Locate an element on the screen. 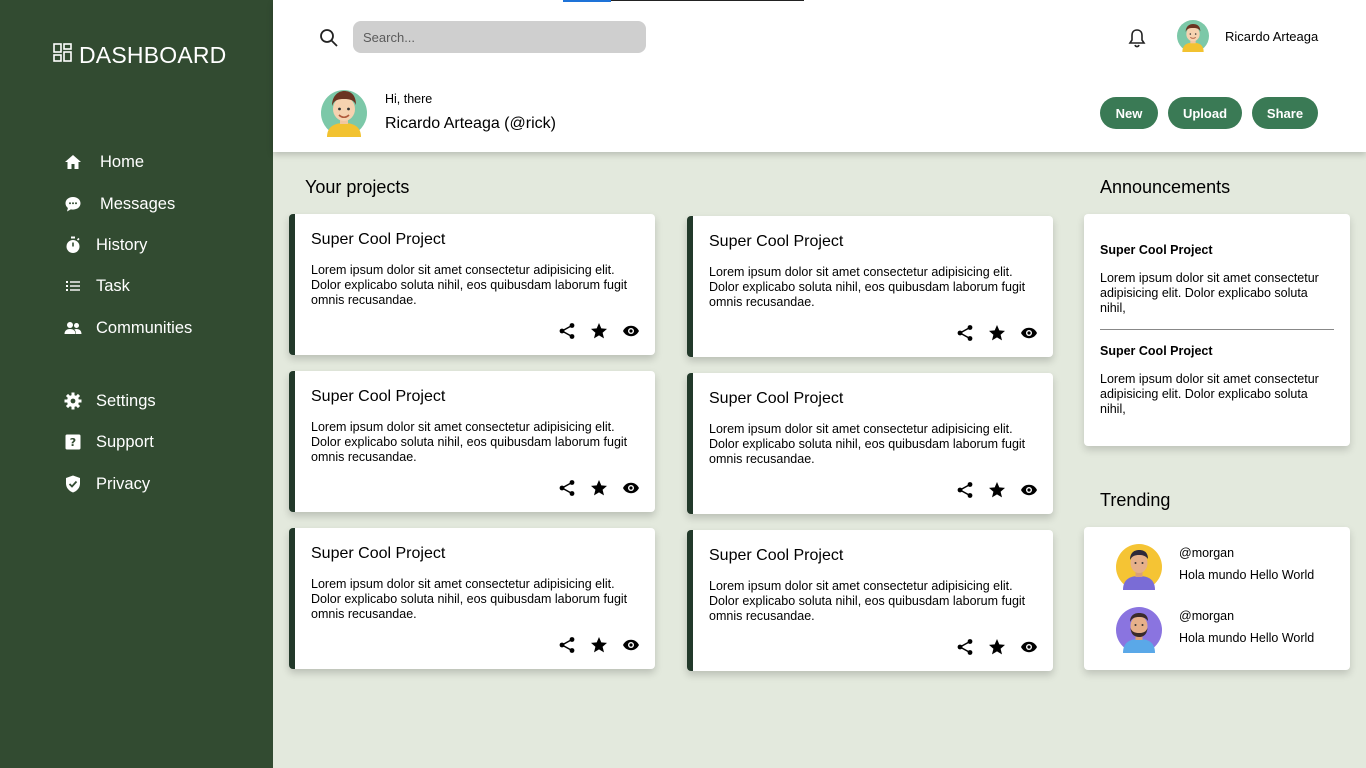 Image resolution: width=1366 pixels, height=768 pixels. sidebar-item-communities: Communities is located at coordinates (128, 328).